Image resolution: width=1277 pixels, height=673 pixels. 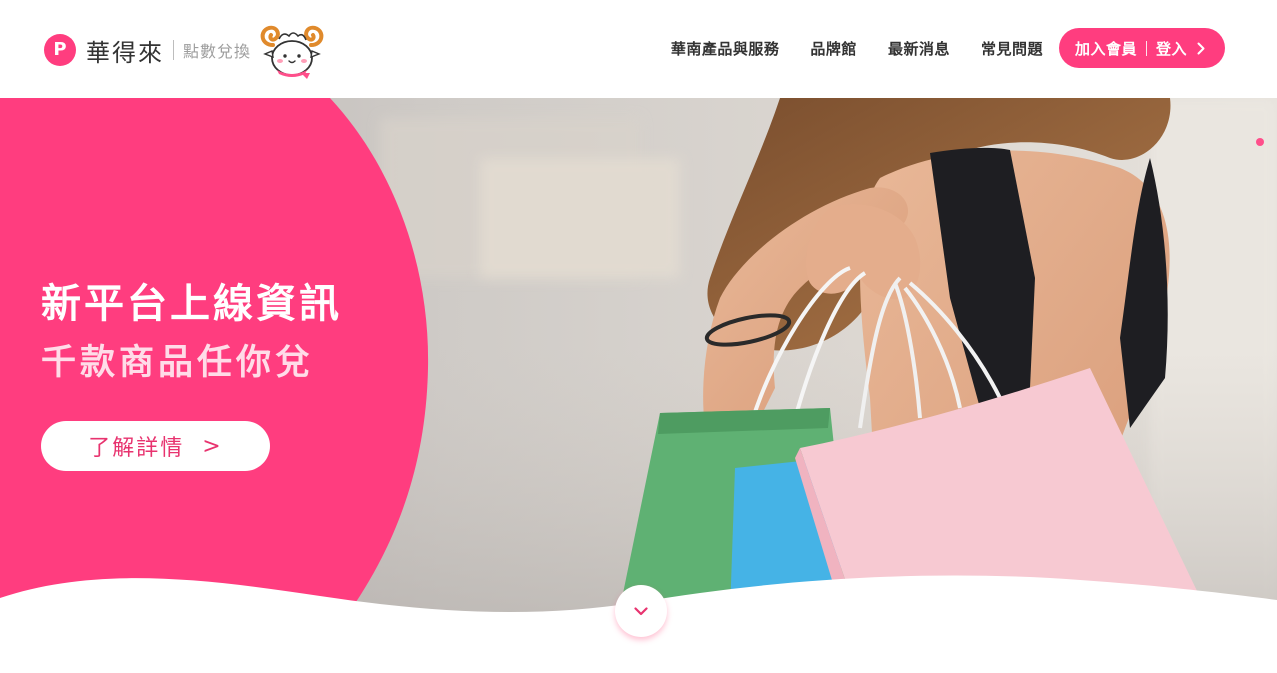 I want to click on login-label: 登入, so click(x=1171, y=48).